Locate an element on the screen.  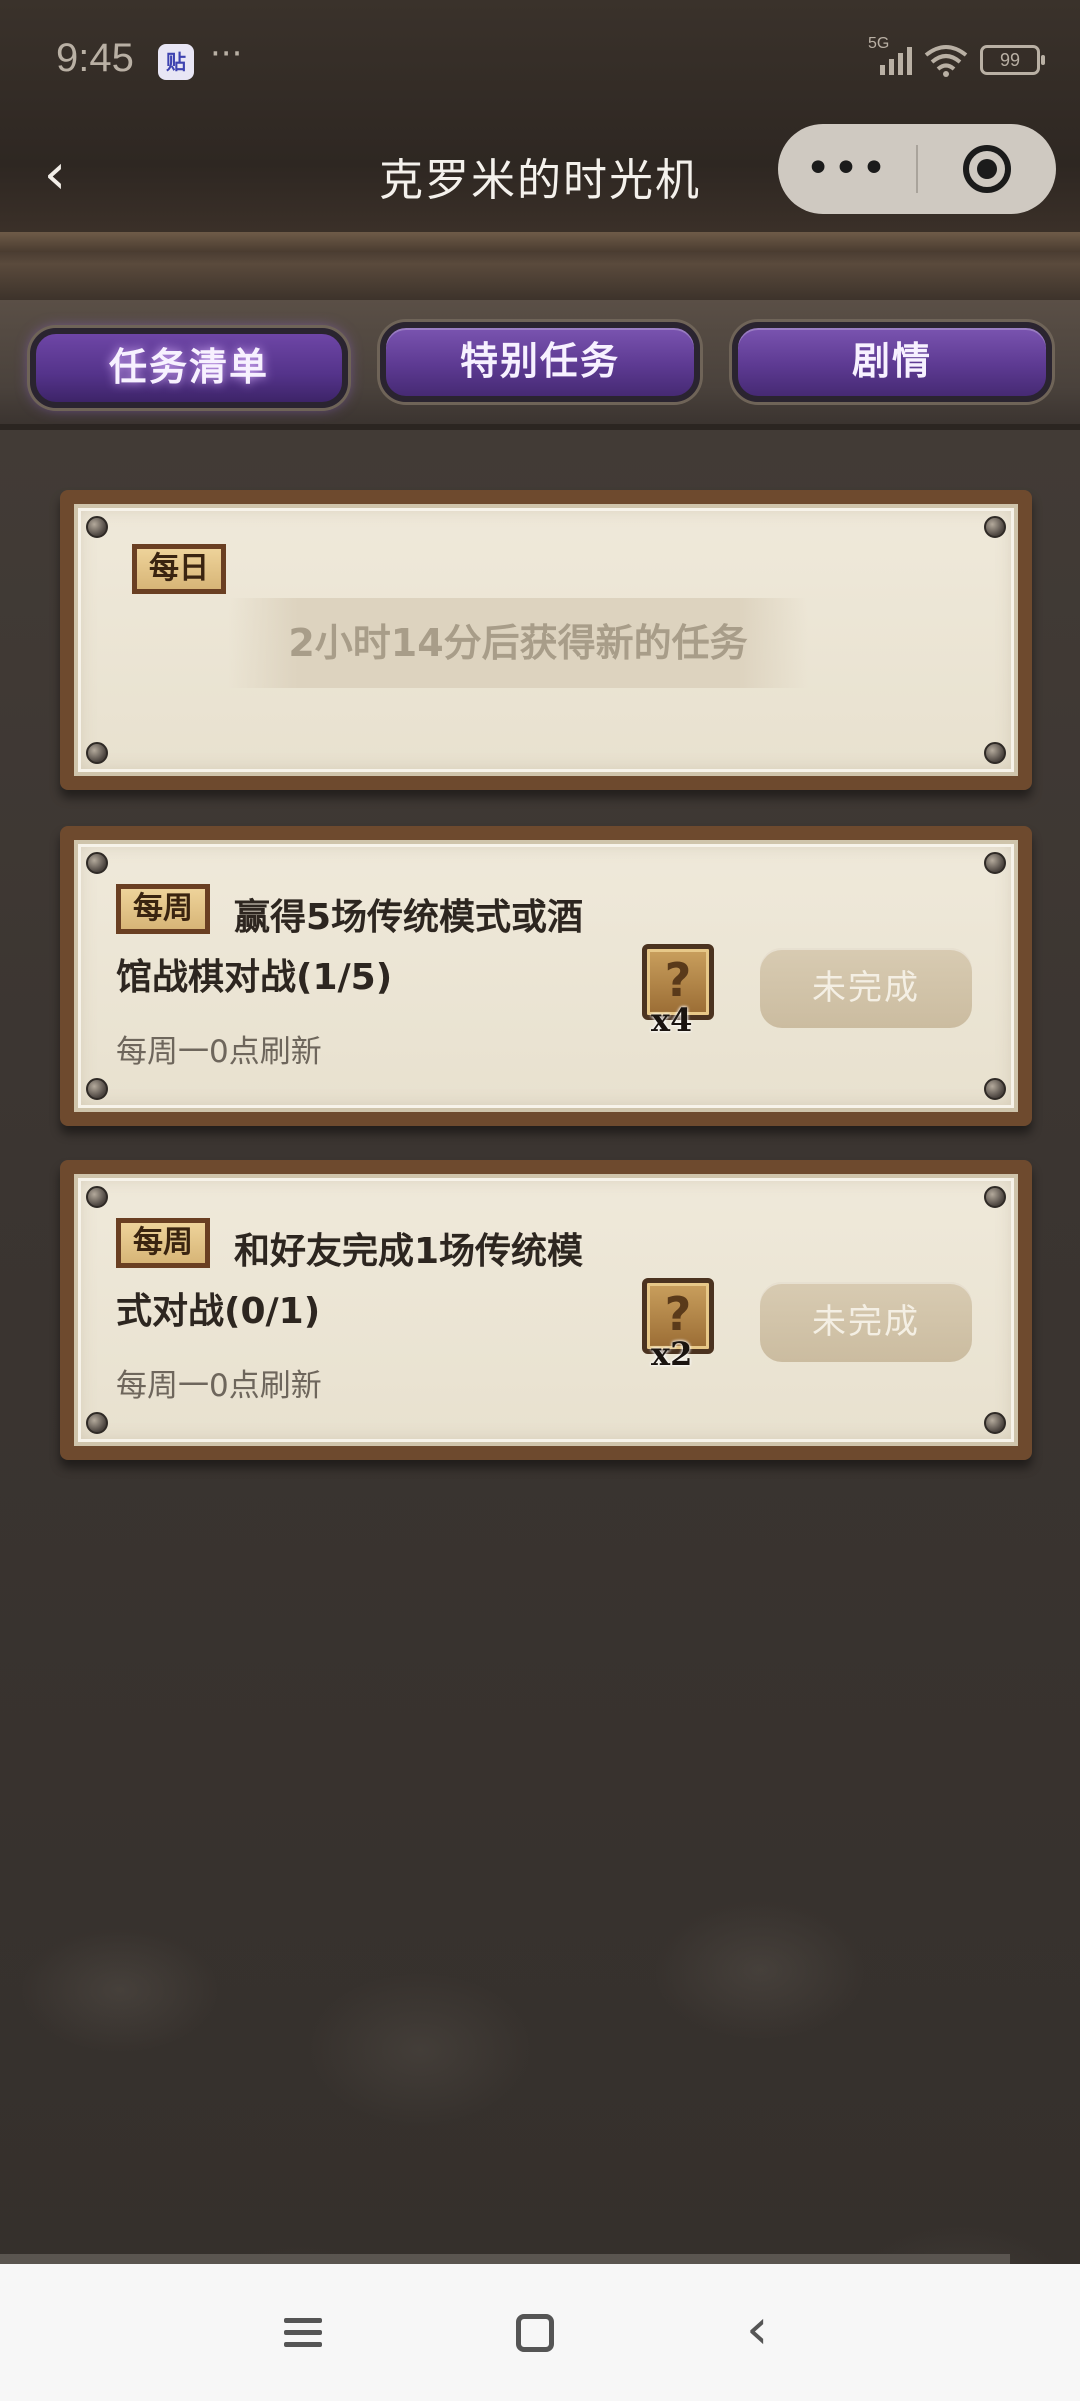
system-back-button: ‹ is located at coordinates (771, 2333).